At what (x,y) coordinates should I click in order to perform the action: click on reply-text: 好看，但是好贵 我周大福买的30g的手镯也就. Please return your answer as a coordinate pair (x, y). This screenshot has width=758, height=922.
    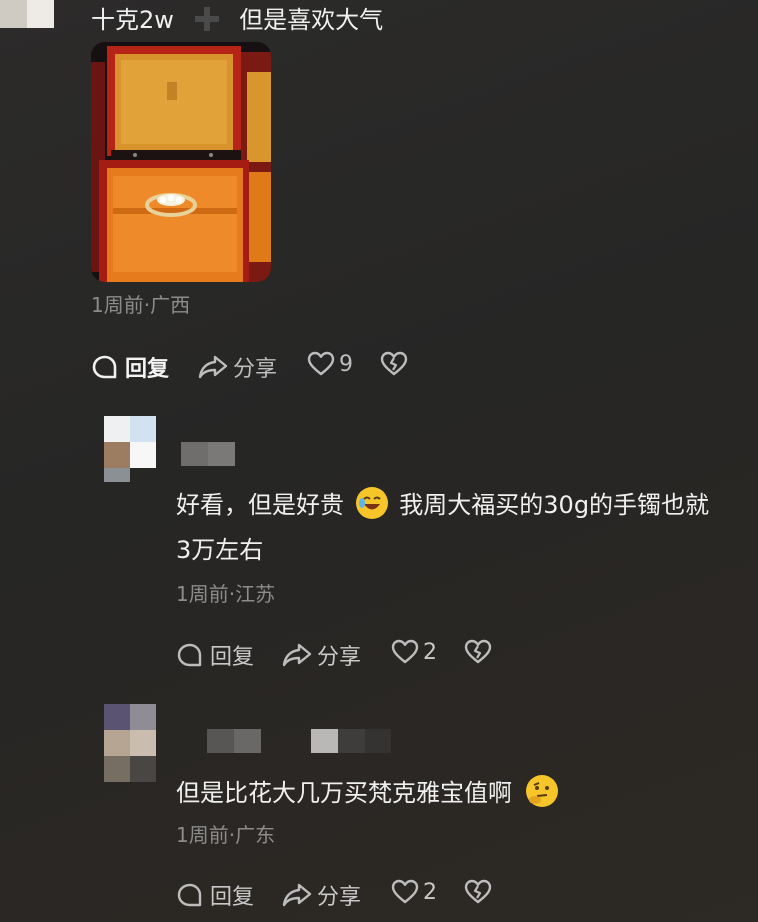
    Looking at the image, I should click on (442, 503).